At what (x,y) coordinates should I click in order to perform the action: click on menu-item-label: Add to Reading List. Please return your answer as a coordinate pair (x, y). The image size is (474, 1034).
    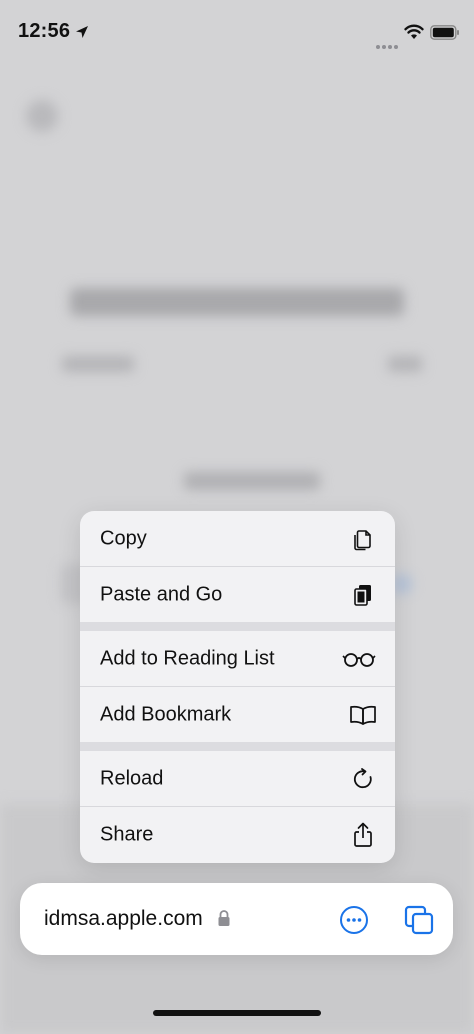
    Looking at the image, I should click on (187, 658).